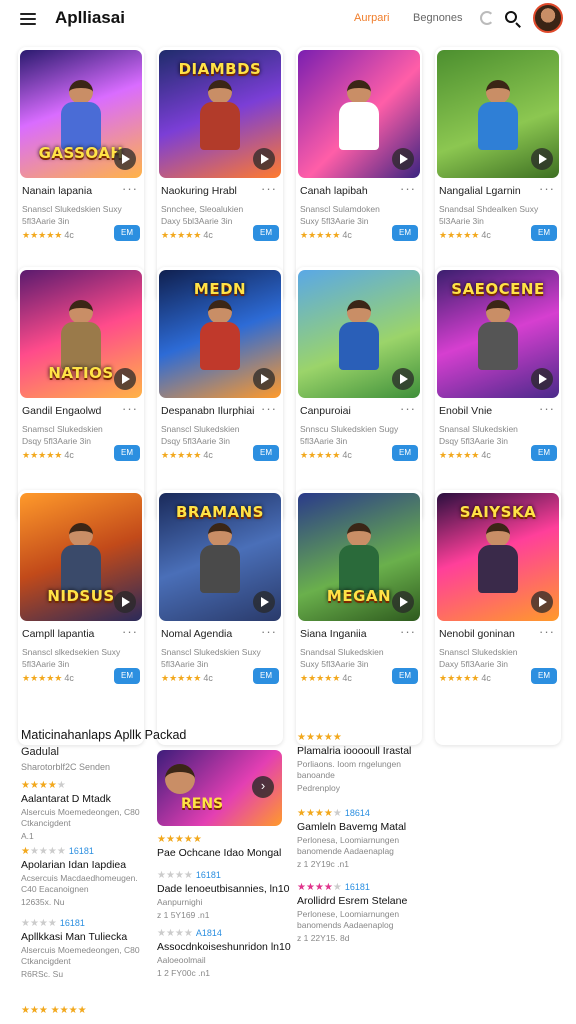  What do you see at coordinates (487, 18) in the screenshot?
I see `refresh-icon` at bounding box center [487, 18].